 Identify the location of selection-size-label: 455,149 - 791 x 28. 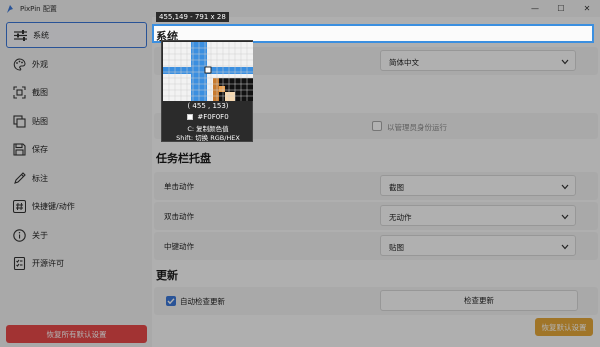
(192, 17).